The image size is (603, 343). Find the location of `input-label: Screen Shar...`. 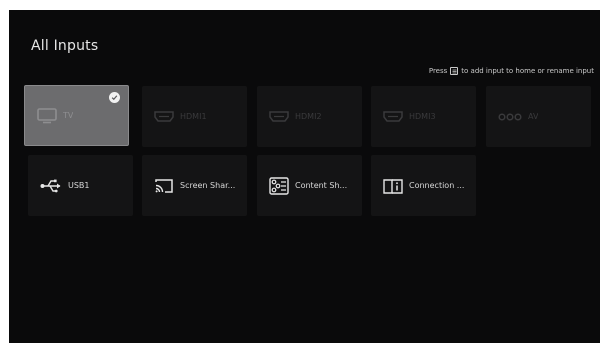

input-label: Screen Shar... is located at coordinates (208, 185).